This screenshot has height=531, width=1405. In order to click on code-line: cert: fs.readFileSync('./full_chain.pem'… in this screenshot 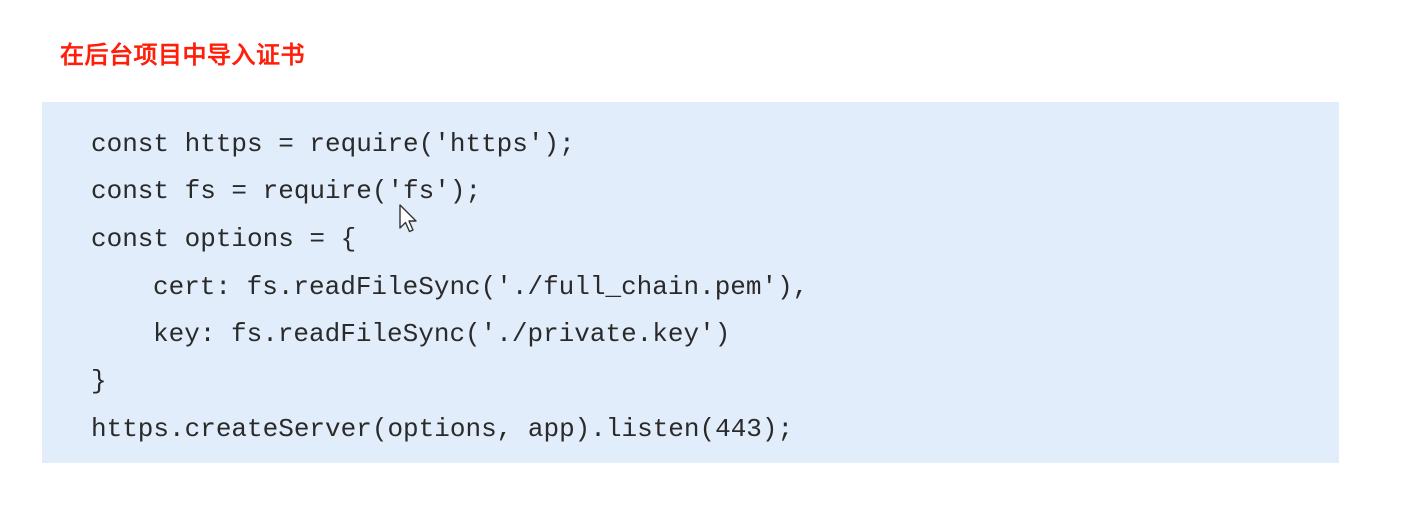, I will do `click(481, 287)`.